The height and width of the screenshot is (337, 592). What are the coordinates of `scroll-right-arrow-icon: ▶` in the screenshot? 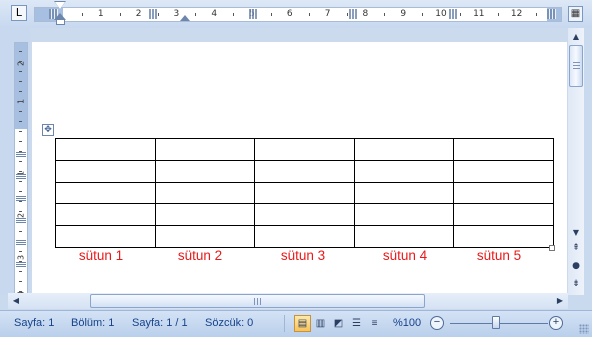 It's located at (560, 301).